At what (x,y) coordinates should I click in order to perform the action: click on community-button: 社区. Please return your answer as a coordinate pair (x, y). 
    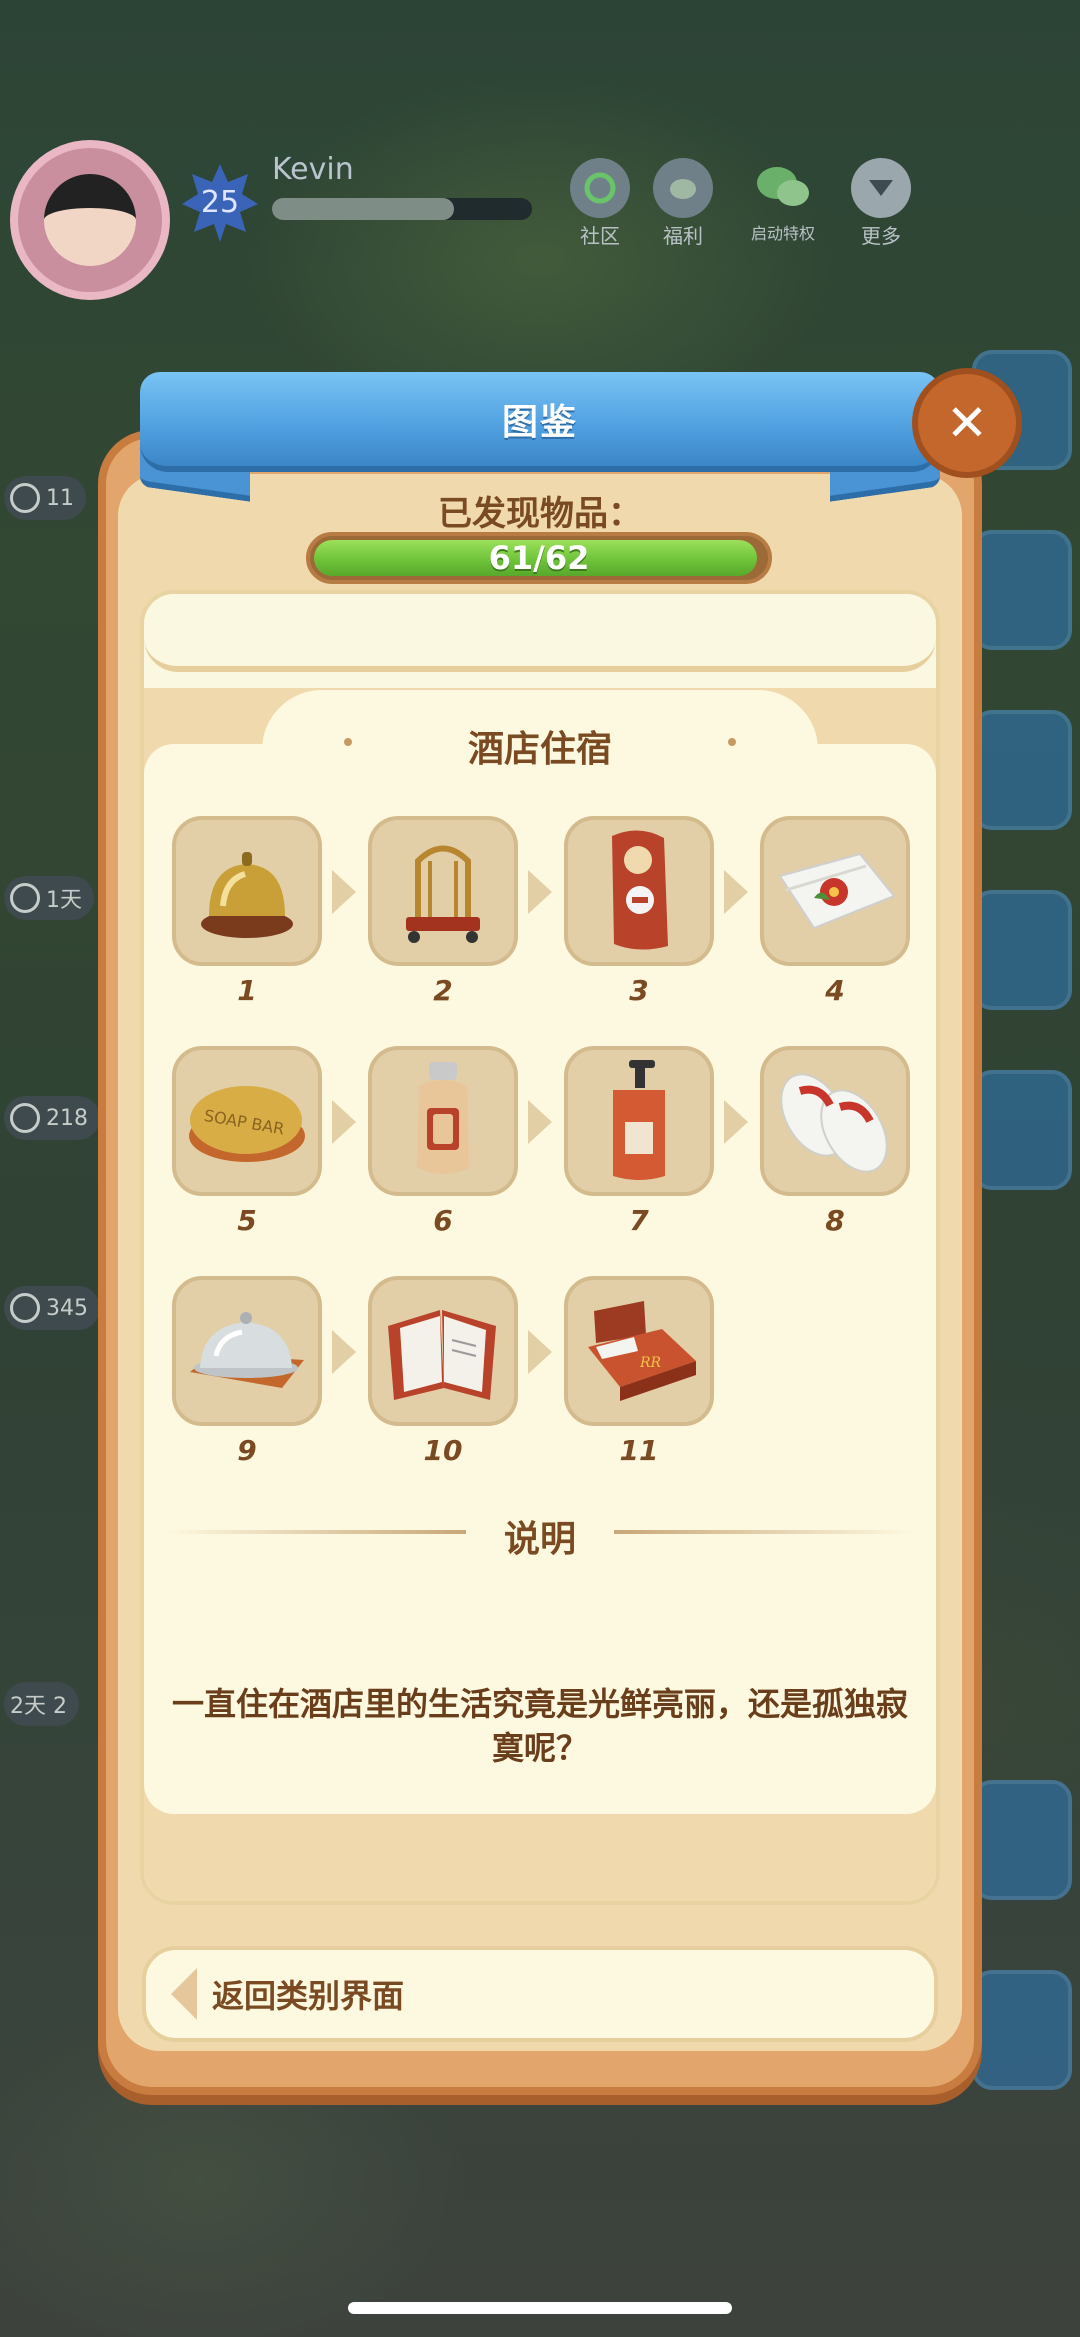
    Looking at the image, I should click on (600, 203).